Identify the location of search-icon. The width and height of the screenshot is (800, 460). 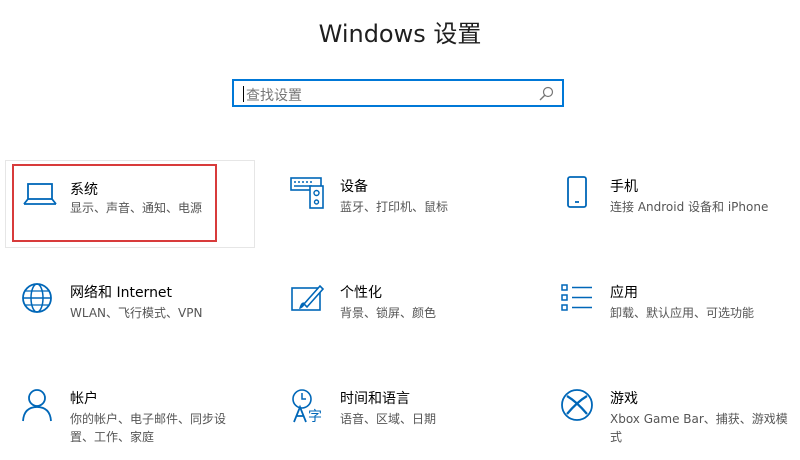
(546, 94).